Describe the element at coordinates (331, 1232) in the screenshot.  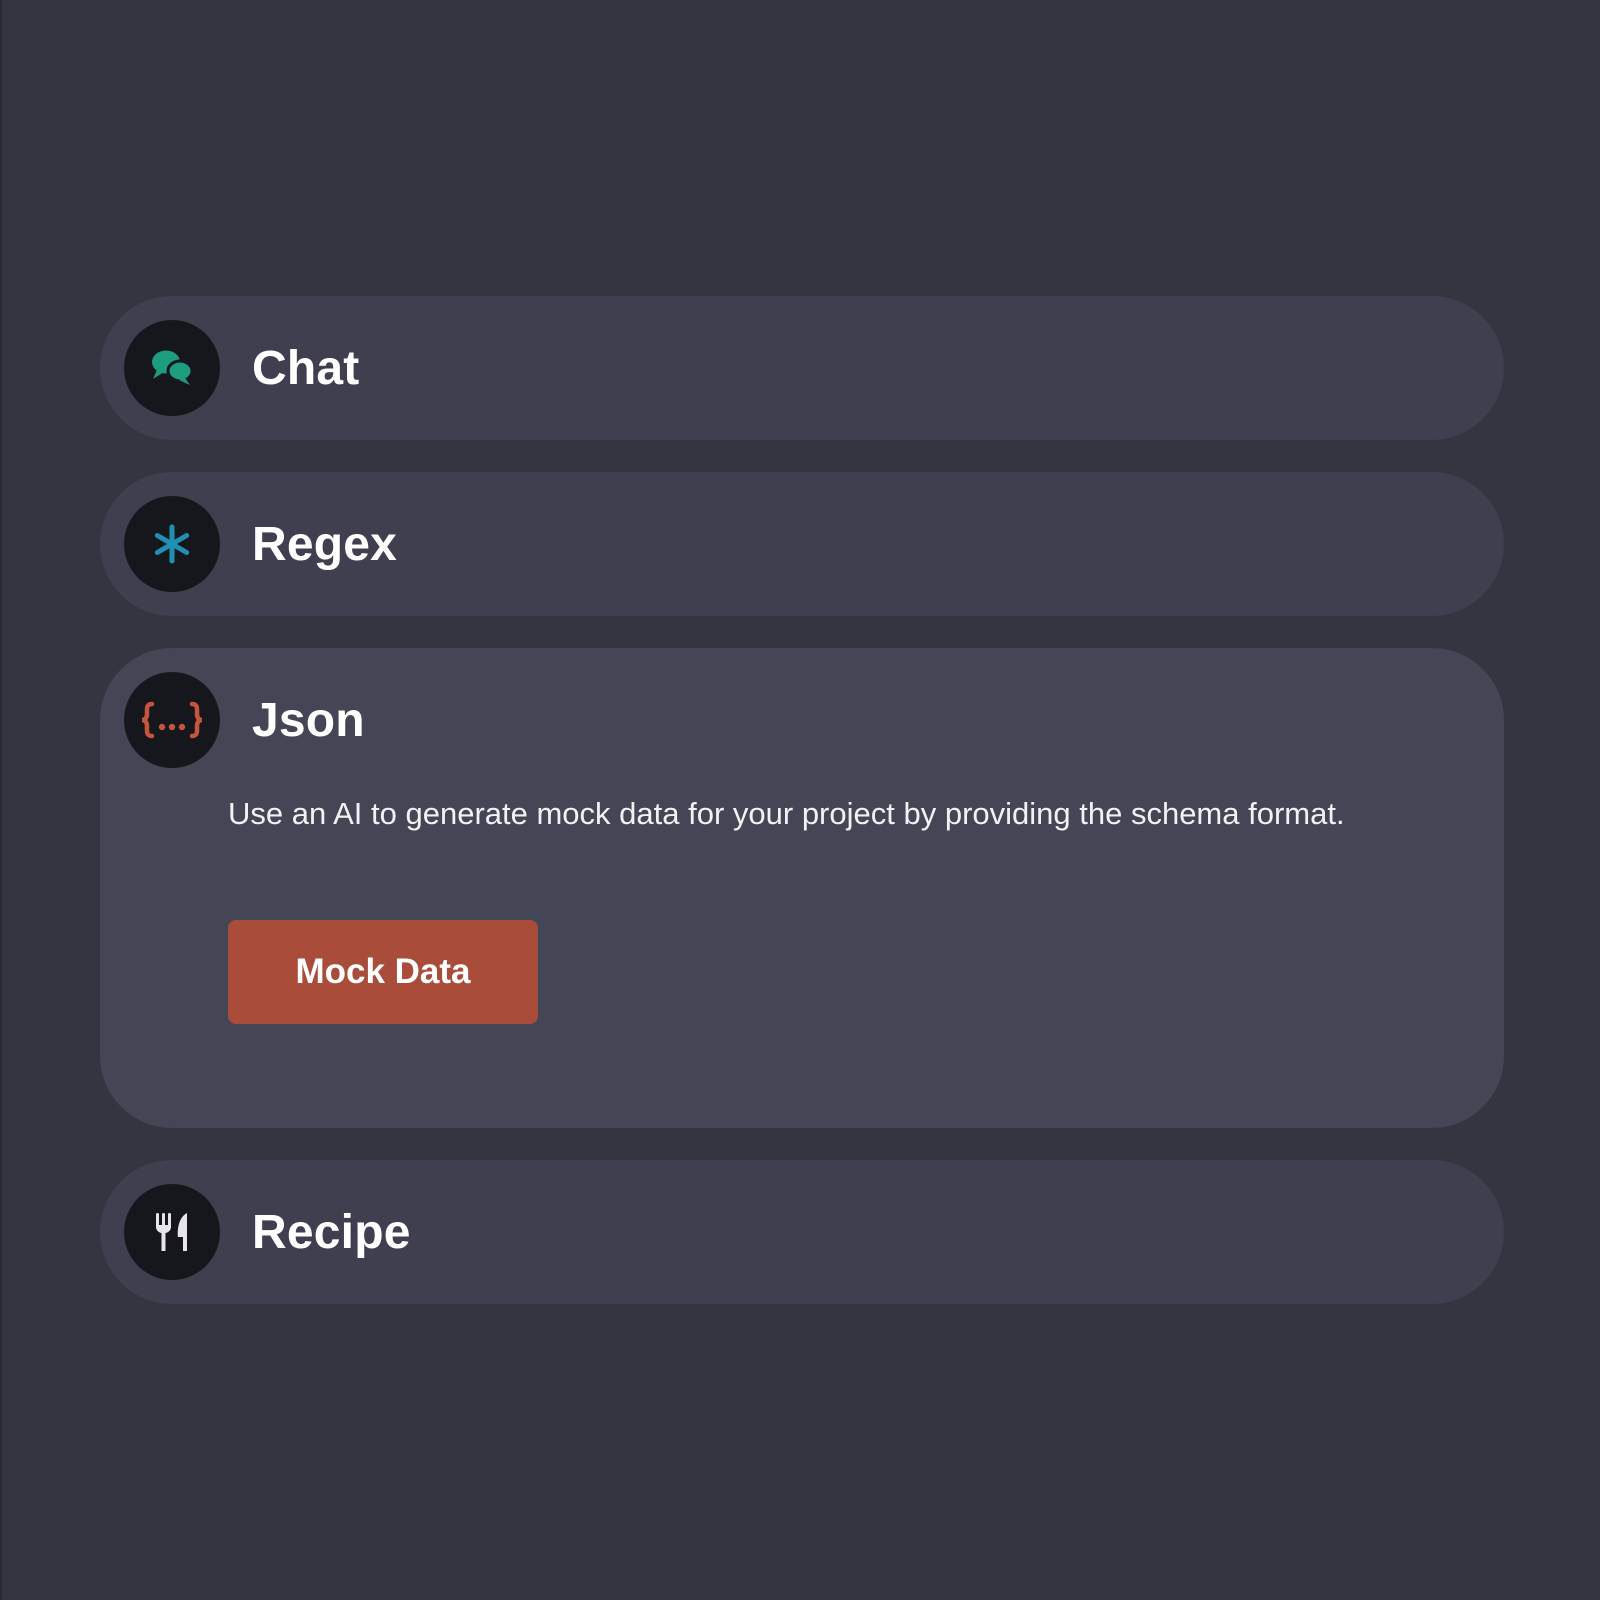
I see `tool-card-title: Recipe` at that location.